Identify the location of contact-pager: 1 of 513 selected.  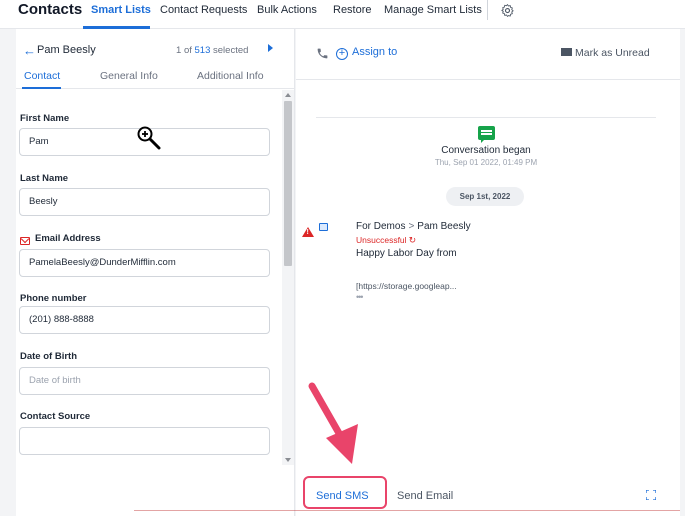
(212, 50).